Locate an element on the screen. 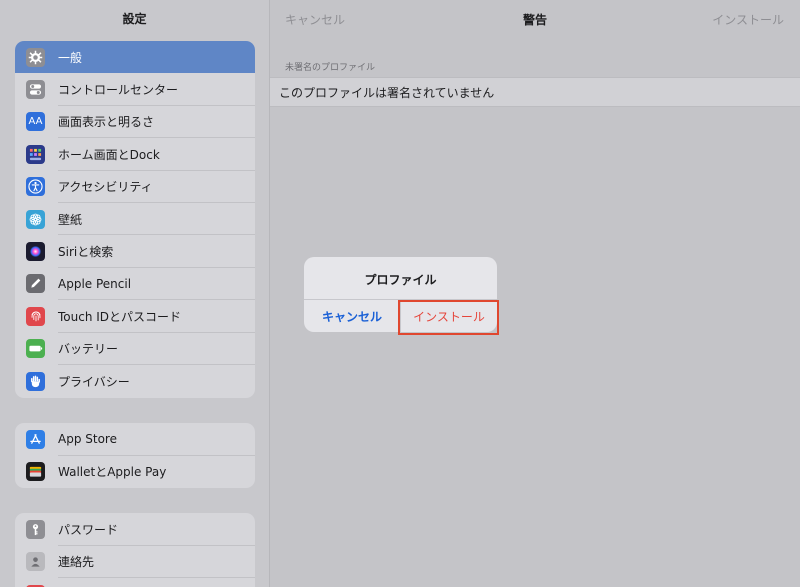 Image resolution: width=800 pixels, height=587 pixels. sidebar-item-wallet-apple-pay: WalletとApple Pay is located at coordinates (135, 472).